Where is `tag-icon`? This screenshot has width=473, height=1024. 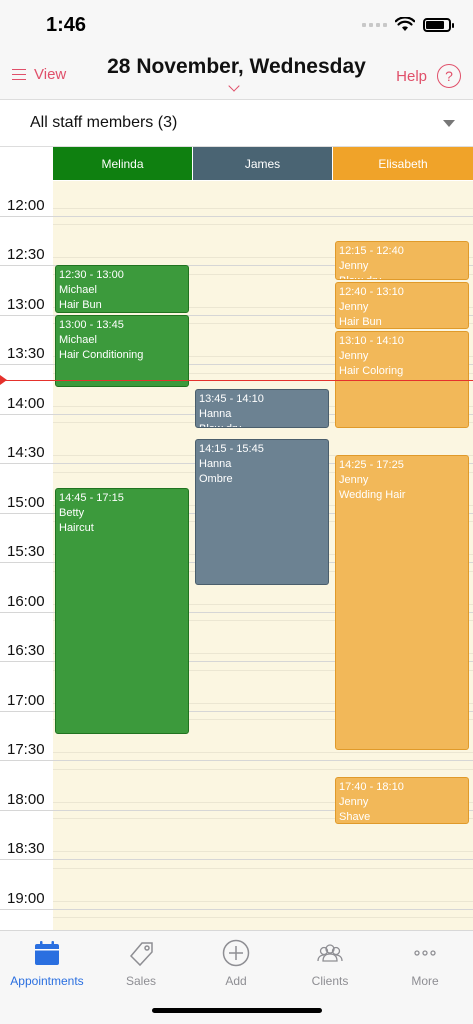
tag-icon is located at coordinates (141, 954).